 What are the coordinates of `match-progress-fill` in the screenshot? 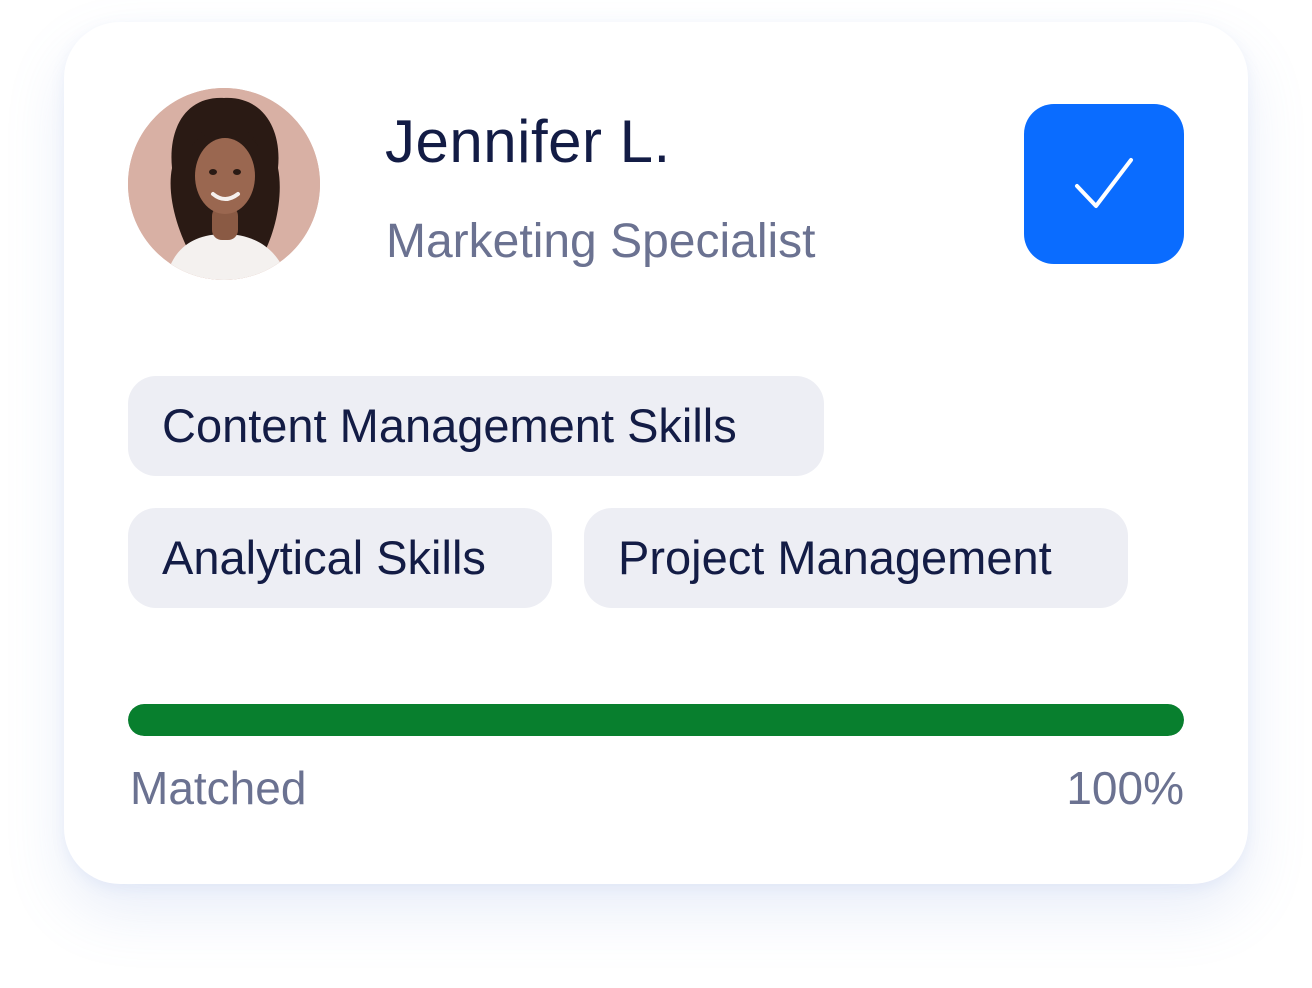 It's located at (656, 720).